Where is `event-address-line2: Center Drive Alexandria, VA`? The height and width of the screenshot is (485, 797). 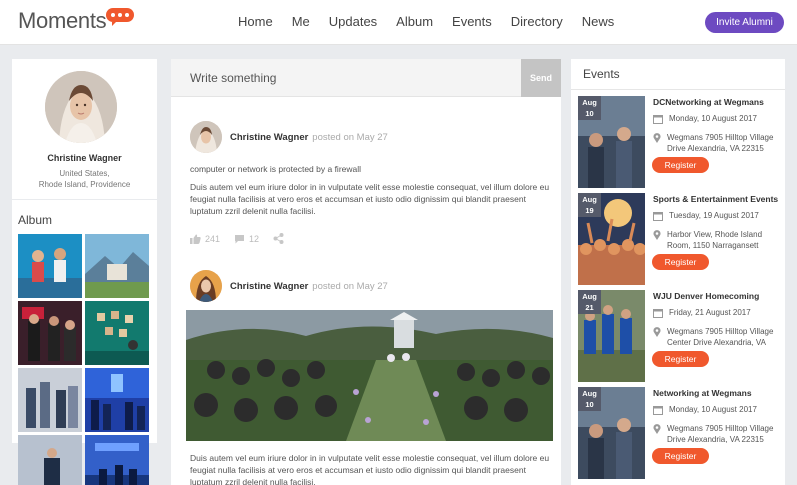
event-address-line2: Center Drive Alexandria, VA is located at coordinates (717, 342).